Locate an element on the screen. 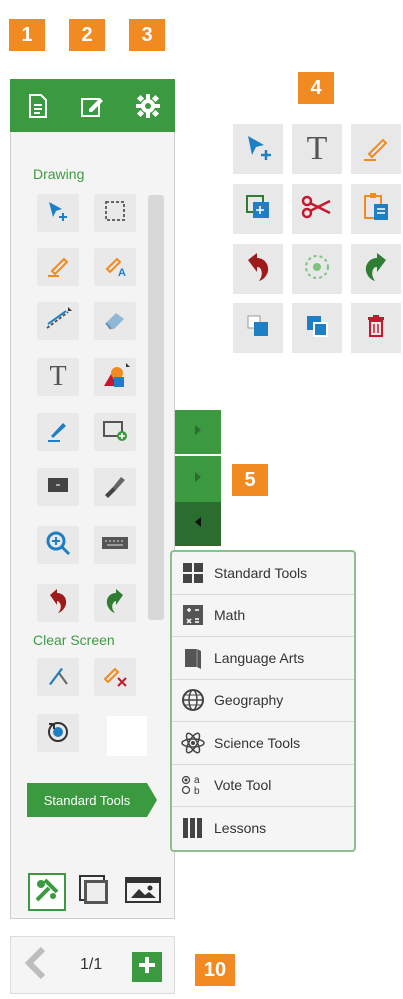  grid-text-button: T is located at coordinates (317, 149).